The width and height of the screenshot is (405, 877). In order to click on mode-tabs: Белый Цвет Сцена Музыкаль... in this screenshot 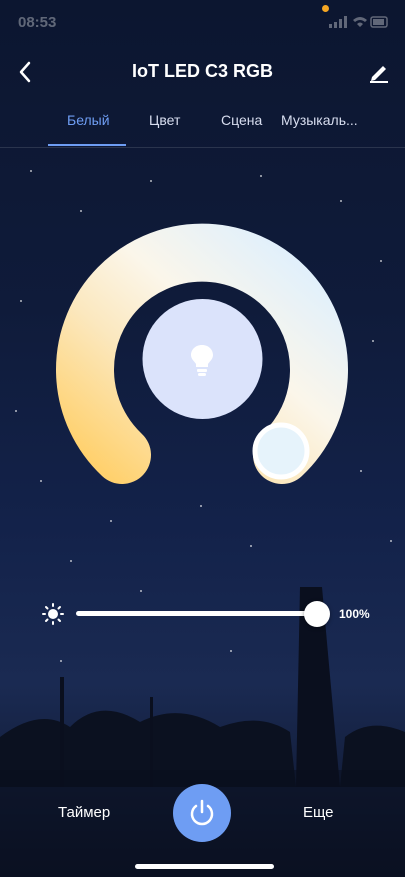, I will do `click(202, 130)`.